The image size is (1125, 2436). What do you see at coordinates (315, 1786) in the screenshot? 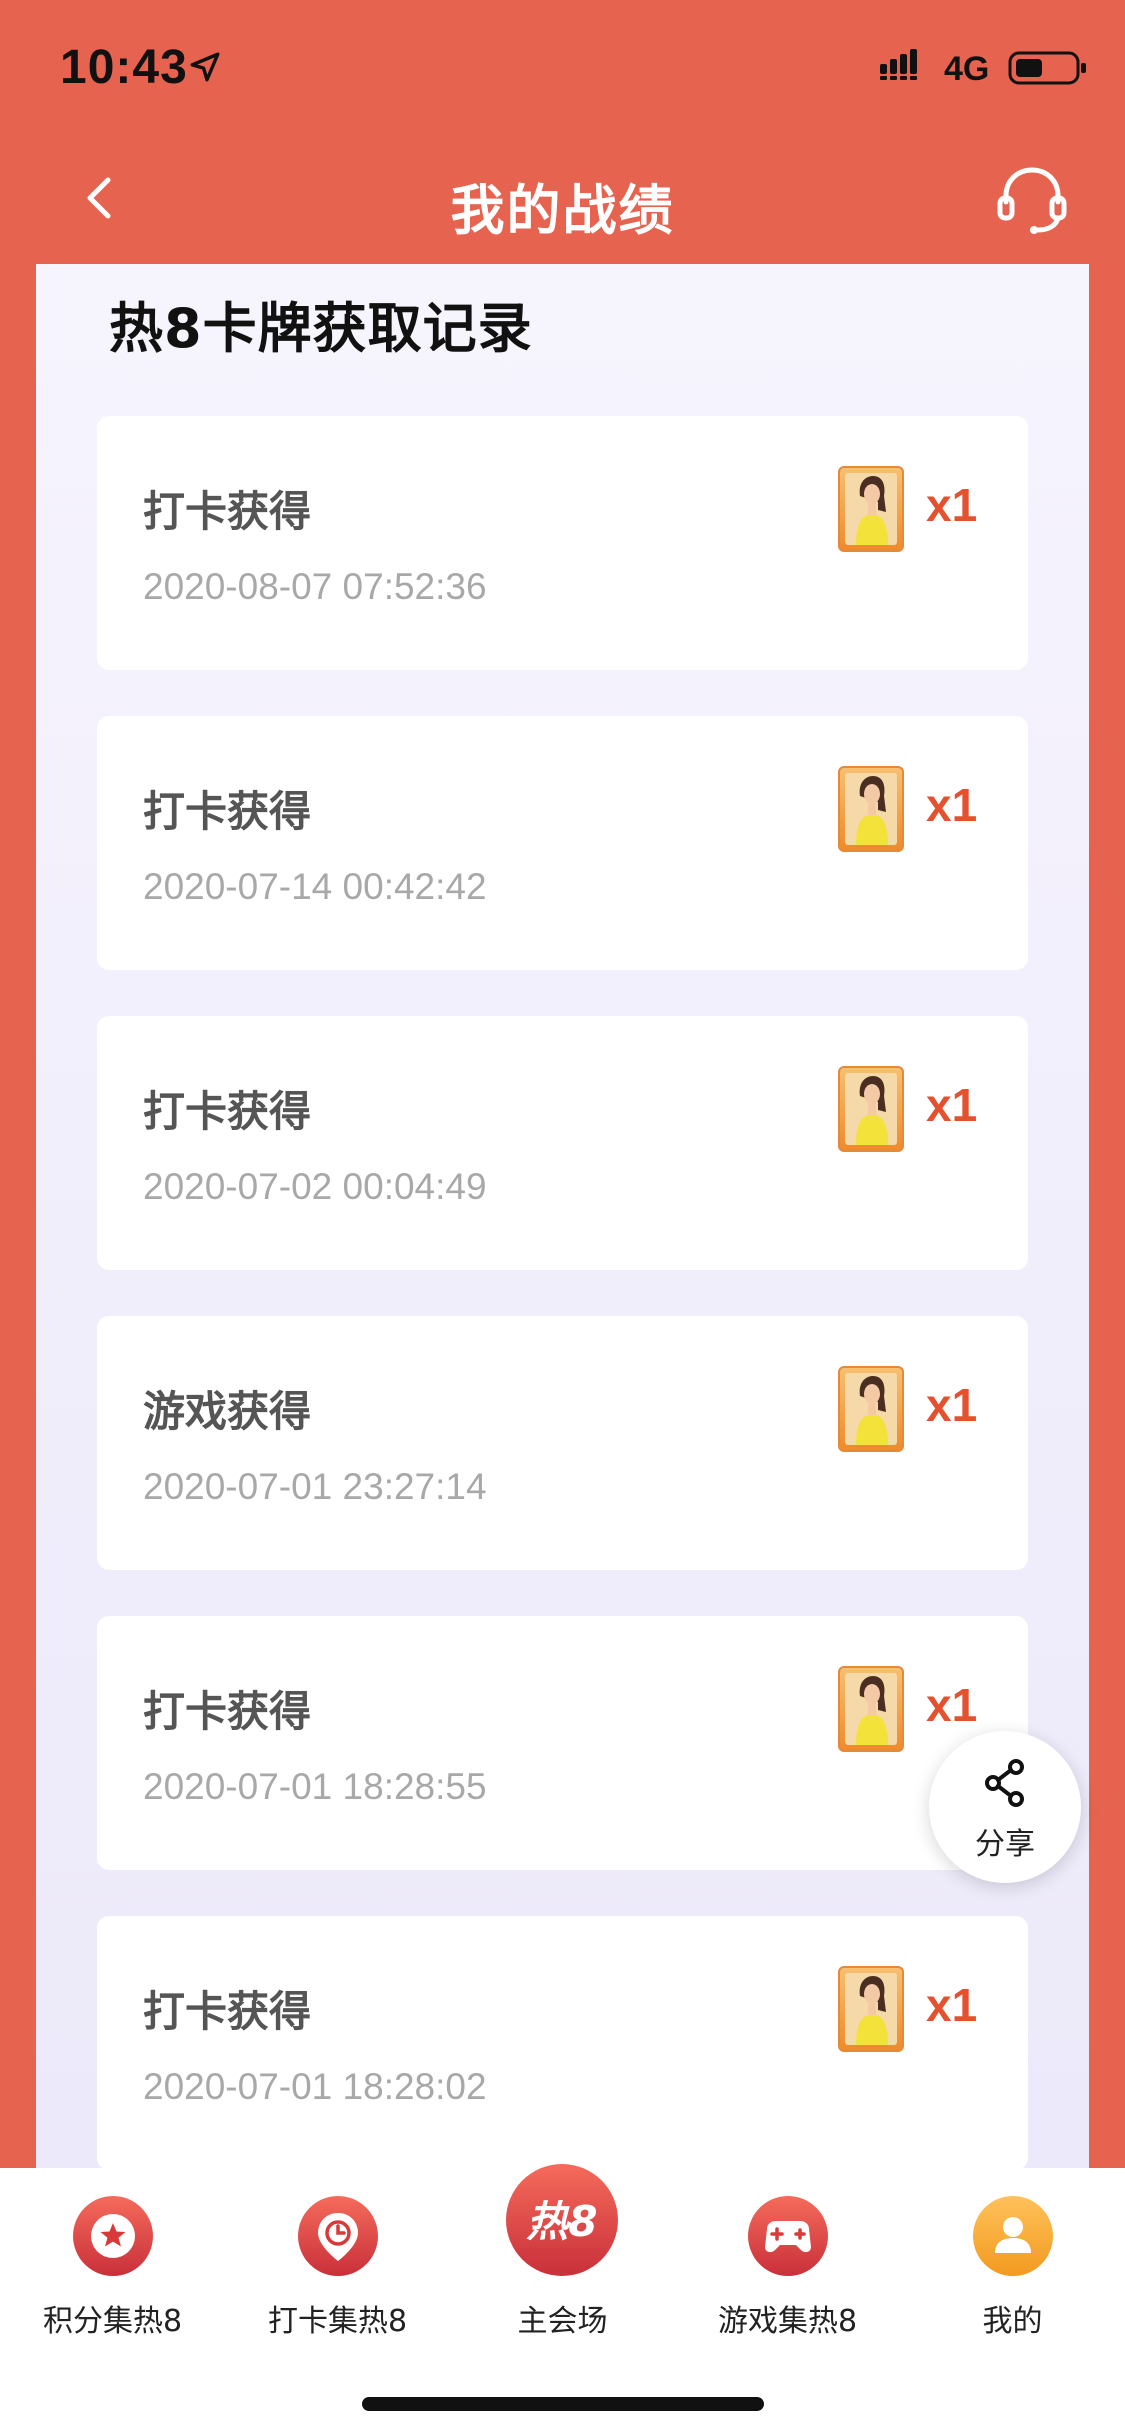
I see `record-time: 2020-07-01 18:28:55` at bounding box center [315, 1786].